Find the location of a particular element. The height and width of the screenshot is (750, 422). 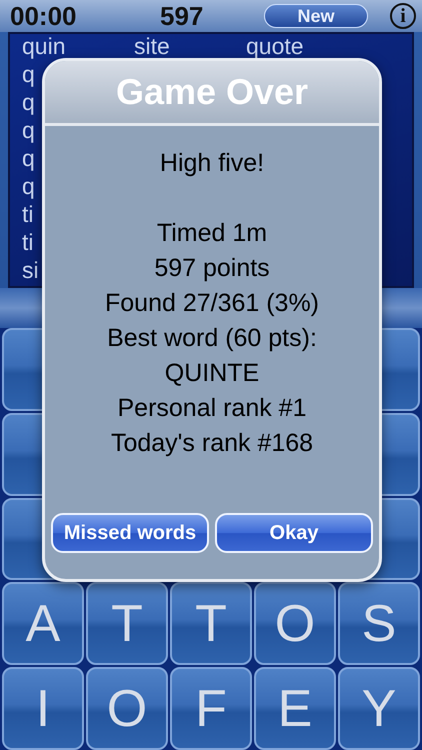

score: 597 is located at coordinates (182, 16).